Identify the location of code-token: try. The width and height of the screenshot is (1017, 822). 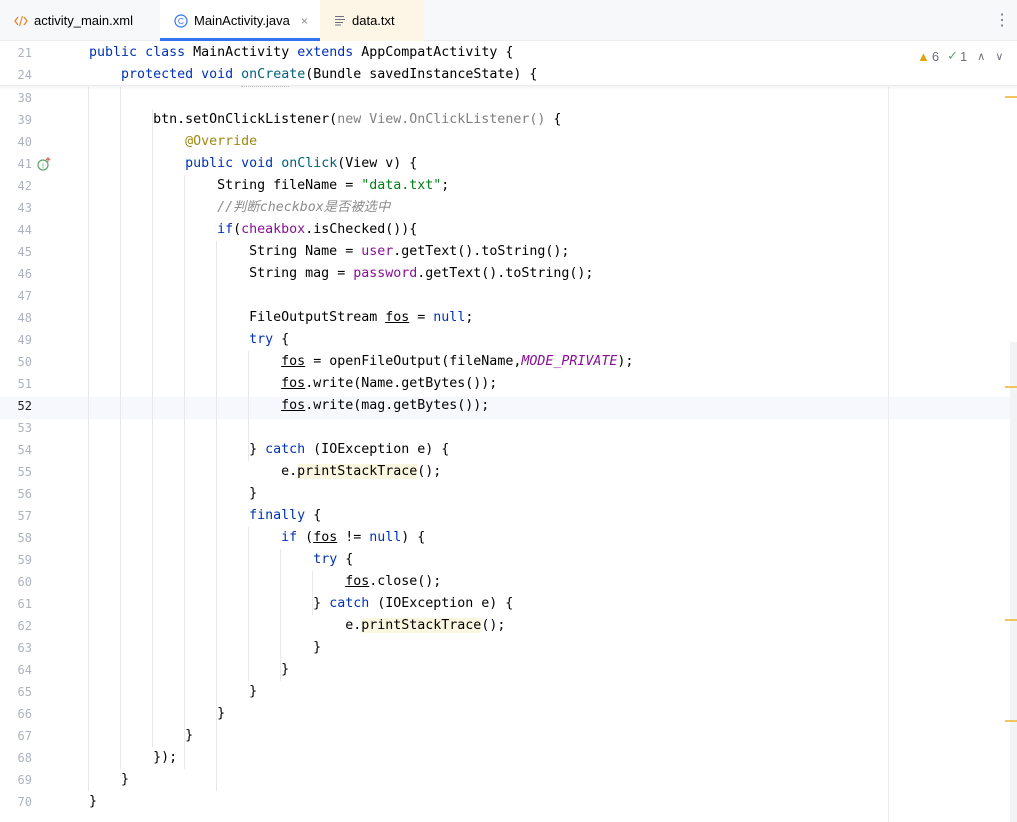
(261, 339).